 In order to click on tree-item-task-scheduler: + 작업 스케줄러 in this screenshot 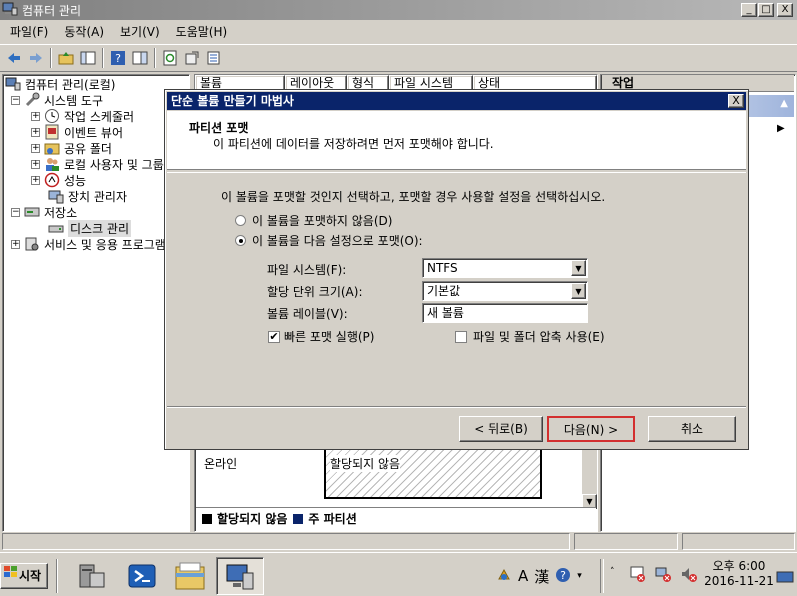, I will do `click(82, 116)`.